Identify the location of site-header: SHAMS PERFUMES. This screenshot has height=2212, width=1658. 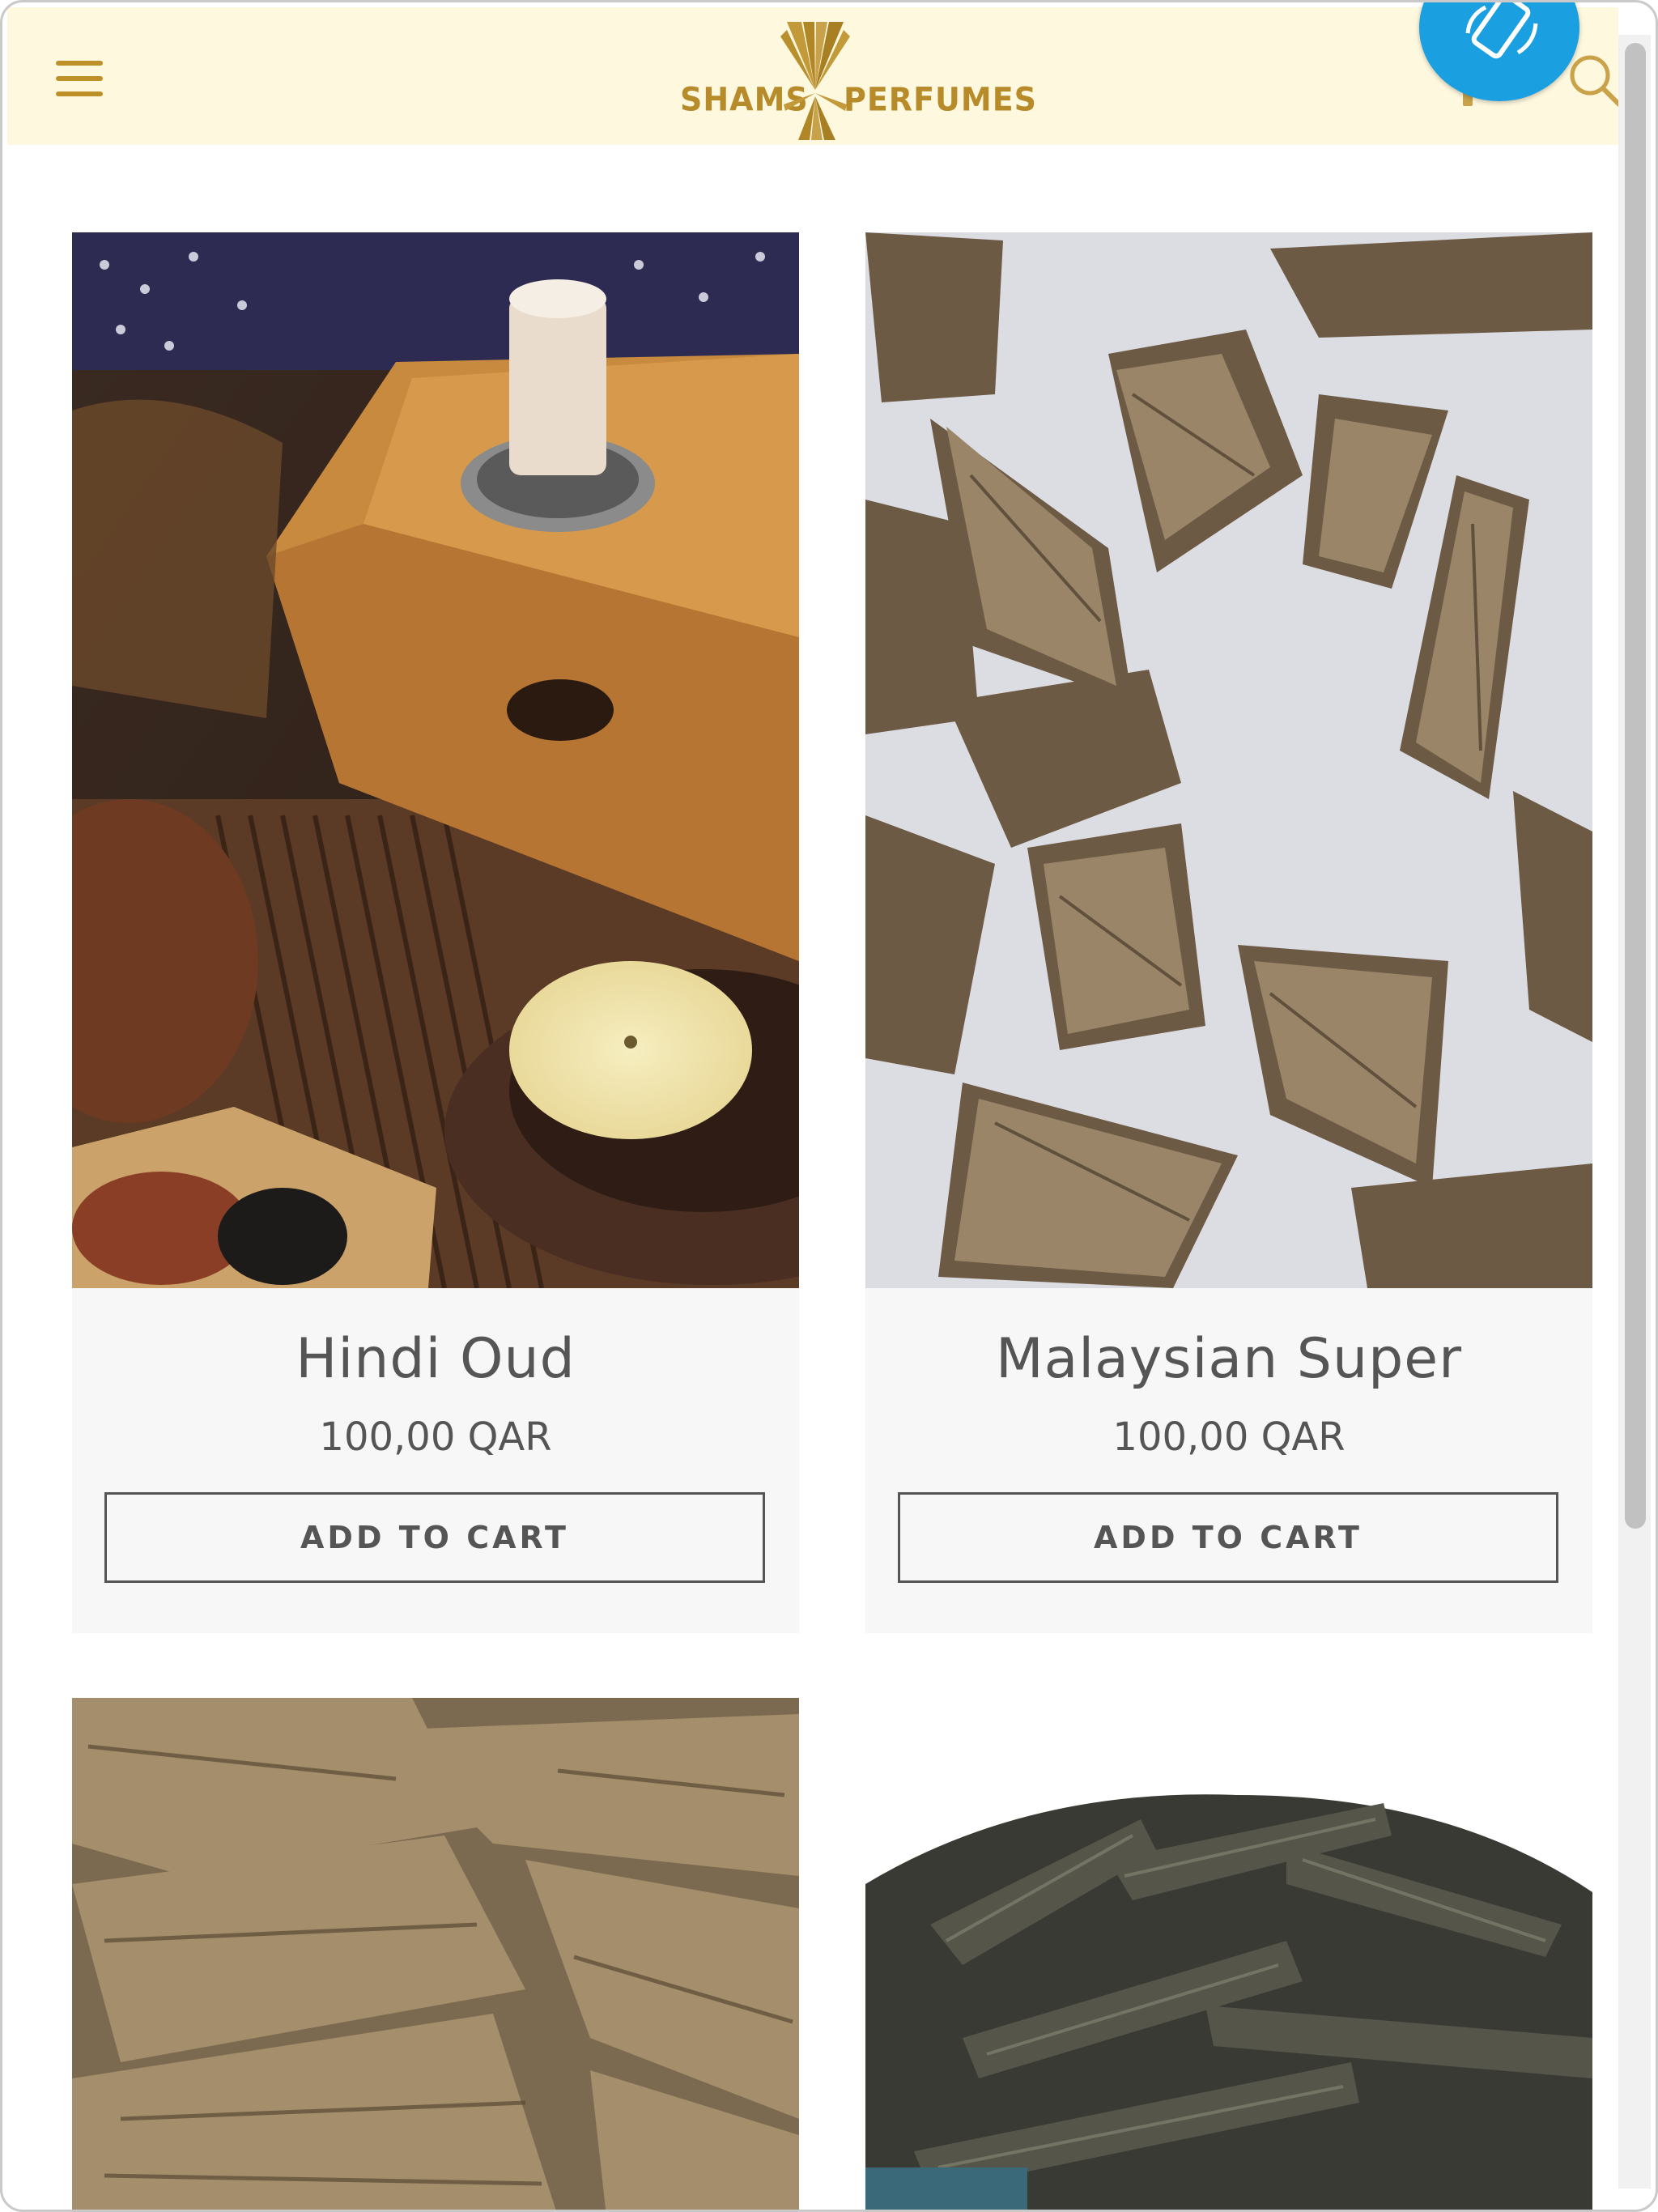
(814, 76).